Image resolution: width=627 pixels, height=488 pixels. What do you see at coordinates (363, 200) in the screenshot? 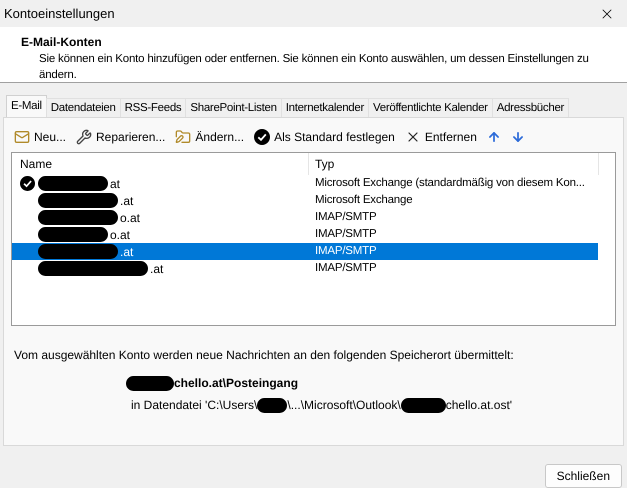
I see `table-cell-text: Microsoft Exchange` at bounding box center [363, 200].